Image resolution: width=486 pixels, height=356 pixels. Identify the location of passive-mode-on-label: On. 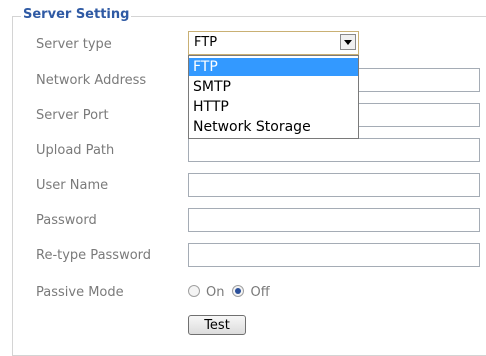
(215, 292).